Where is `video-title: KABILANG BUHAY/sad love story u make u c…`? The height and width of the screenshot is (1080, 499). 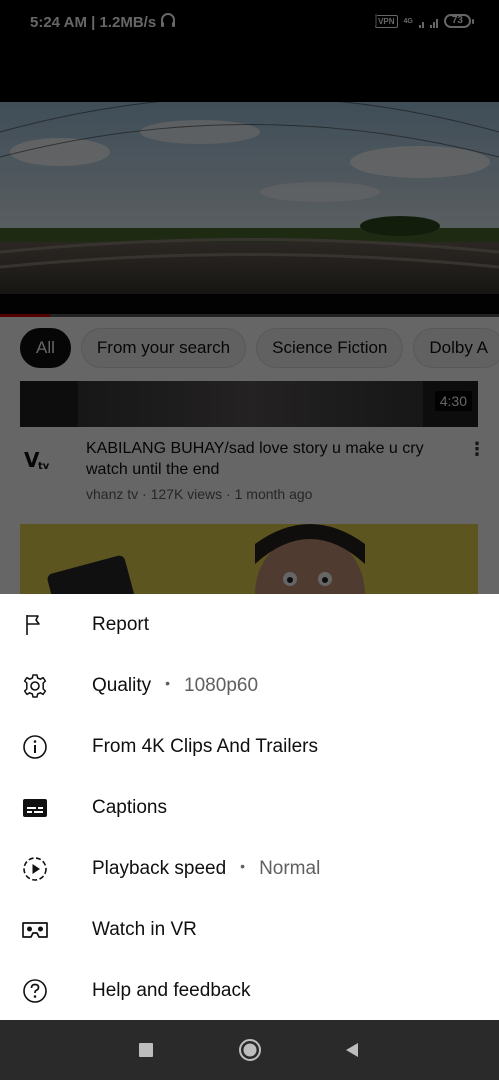 video-title: KABILANG BUHAY/sad love story u make u c… is located at coordinates (266, 459).